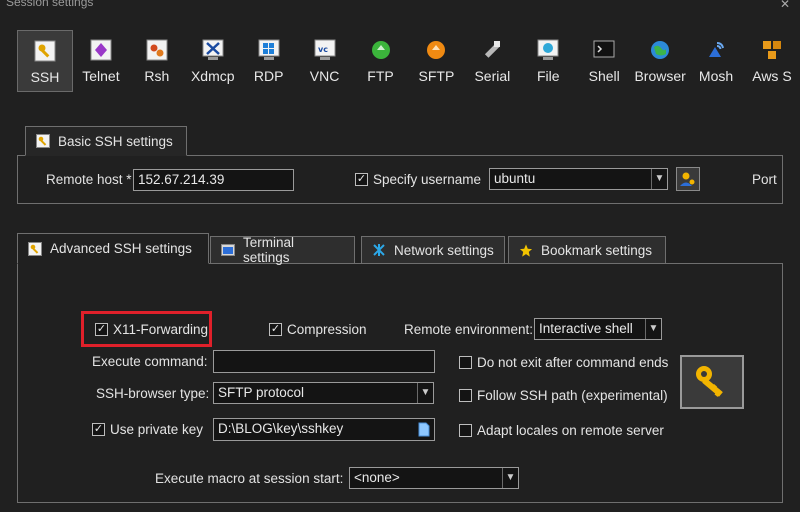 This screenshot has height=512, width=800. Describe the element at coordinates (153, 393) in the screenshot. I see `ssh-browser-type-label: SSH-browser type:` at that location.